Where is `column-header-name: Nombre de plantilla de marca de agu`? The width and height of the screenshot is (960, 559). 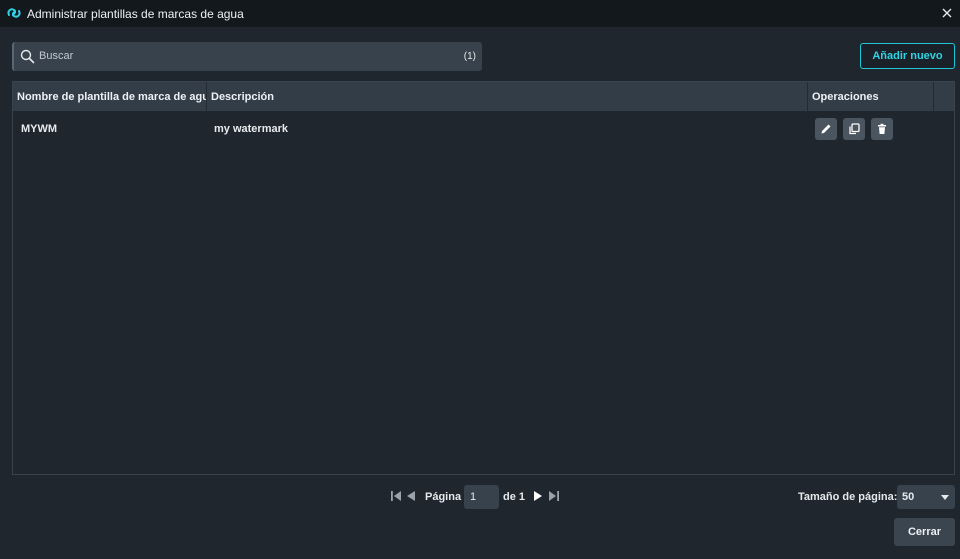
column-header-name: Nombre de plantilla de marca de agu is located at coordinates (112, 96).